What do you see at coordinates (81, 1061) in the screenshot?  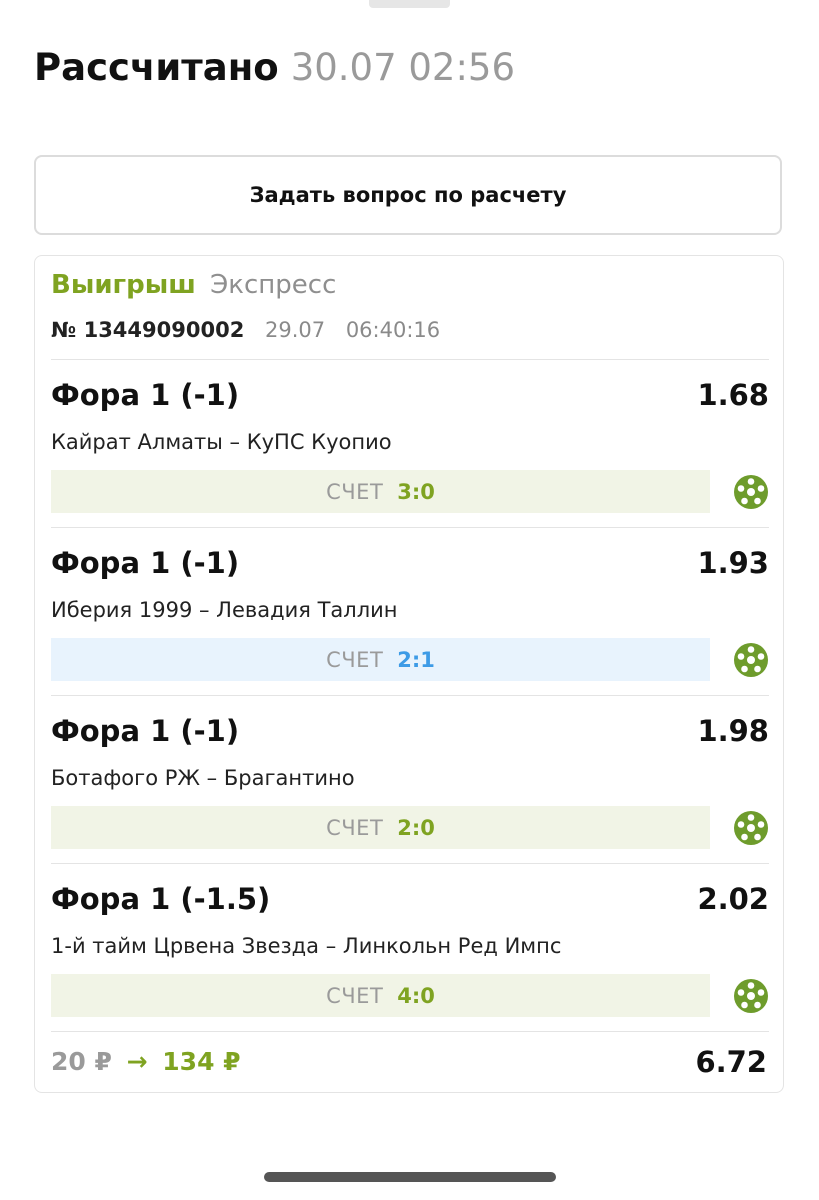 I see `stake-amount: 20 ₽` at bounding box center [81, 1061].